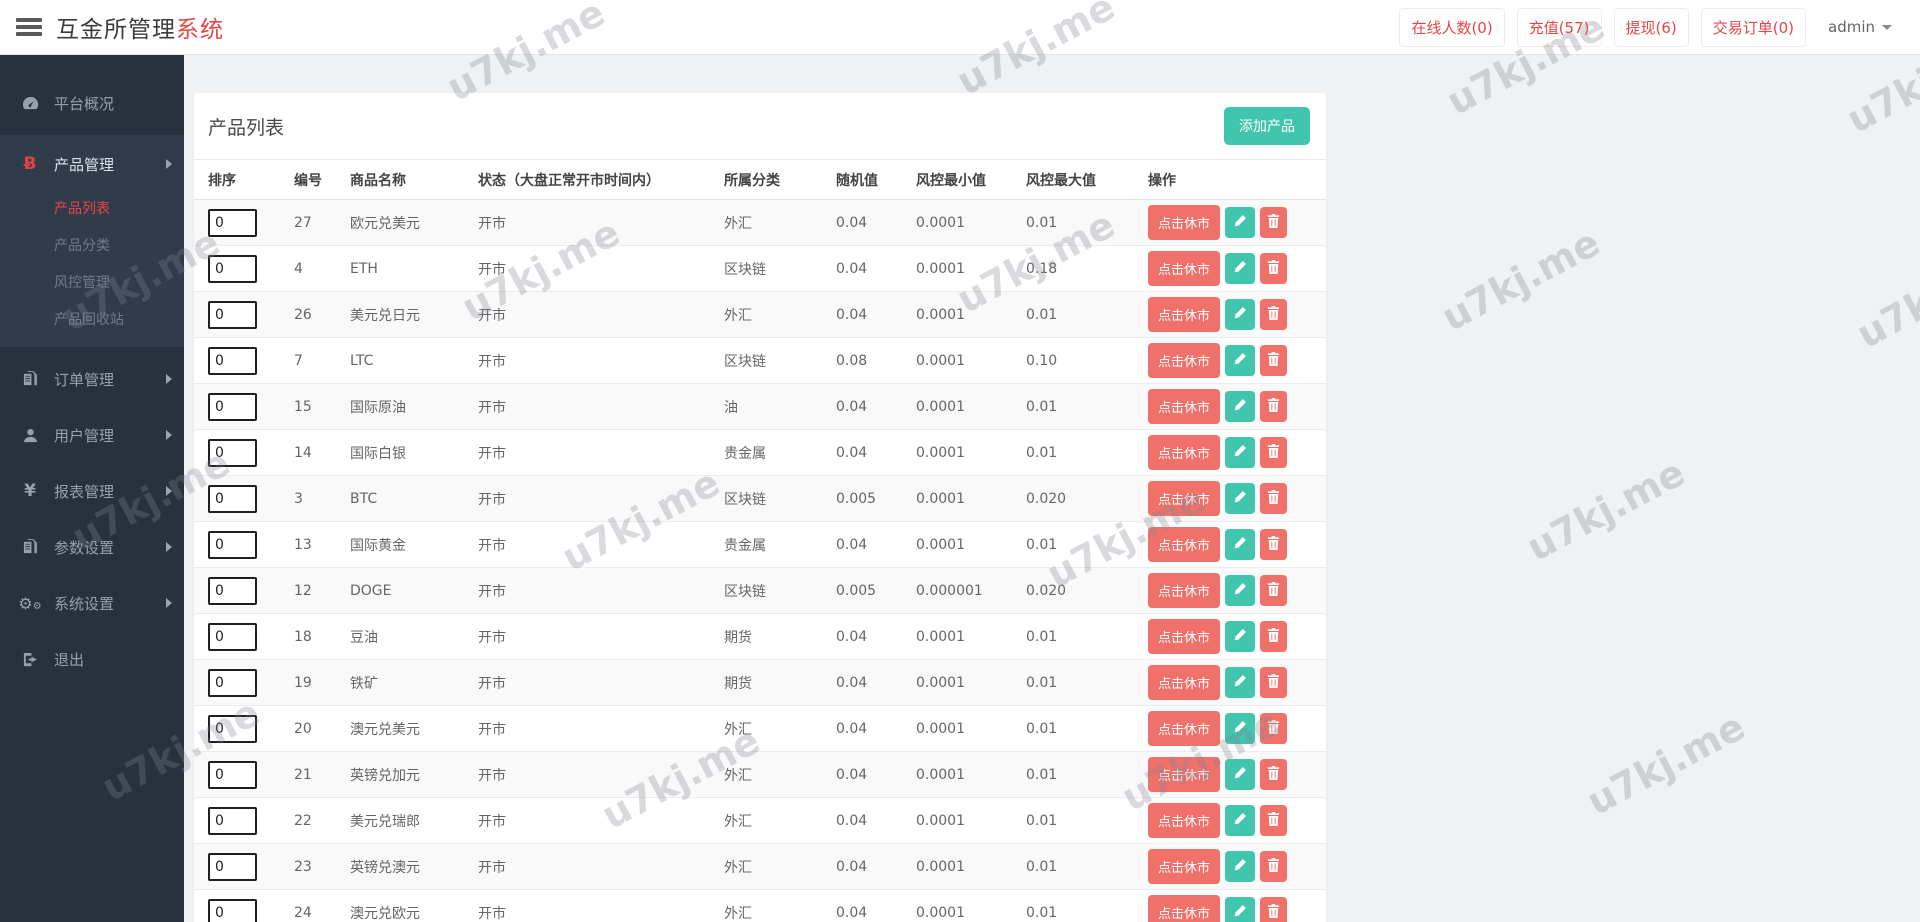 Image resolution: width=1920 pixels, height=922 pixels. What do you see at coordinates (92, 103) in the screenshot?
I see `sidebar-item-gauge: 平台概况` at bounding box center [92, 103].